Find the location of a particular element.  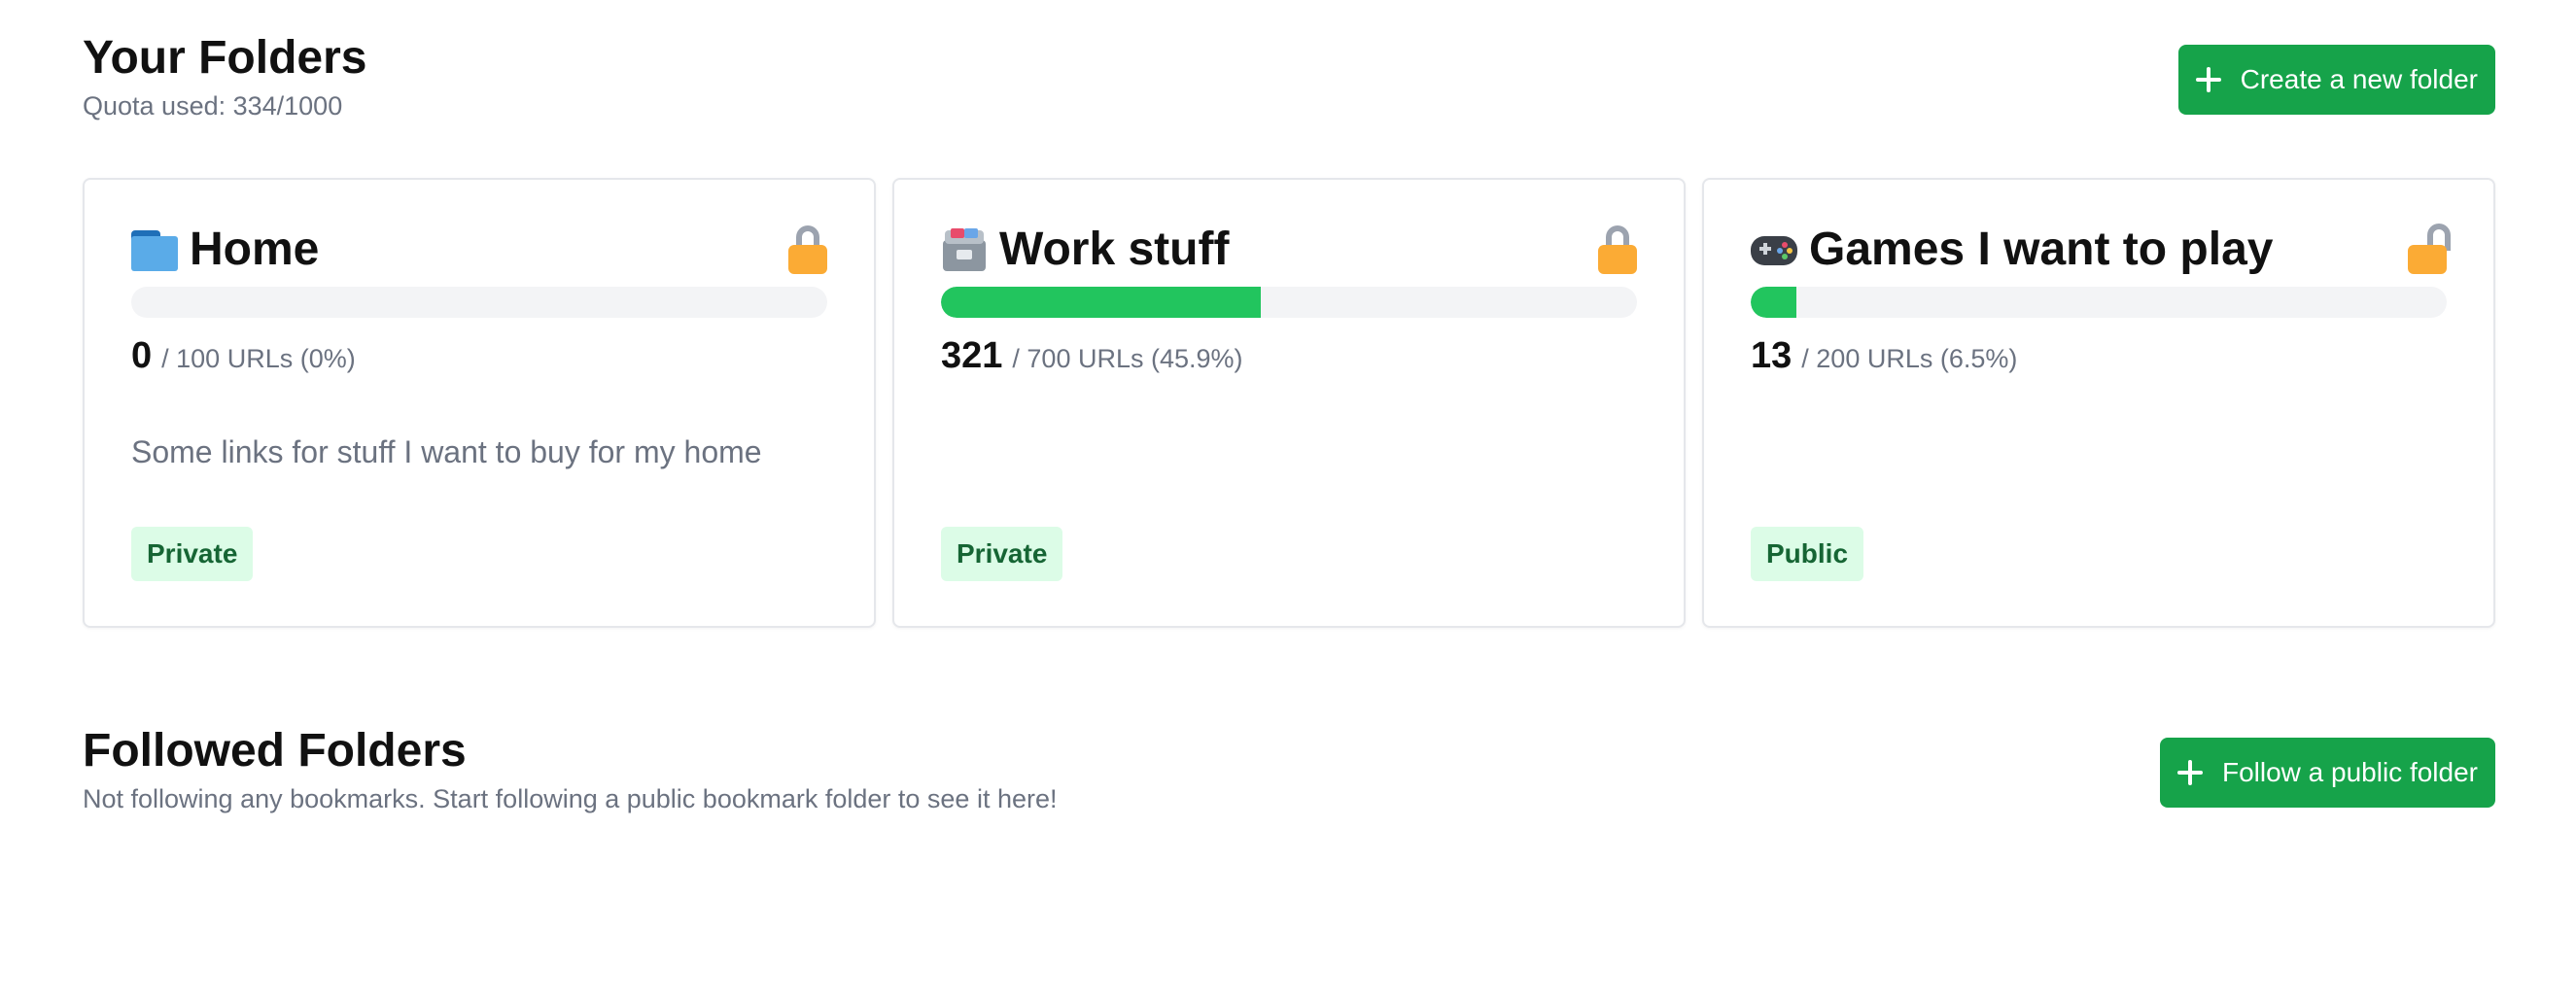

your-folders-title: Your Folders is located at coordinates (225, 58).